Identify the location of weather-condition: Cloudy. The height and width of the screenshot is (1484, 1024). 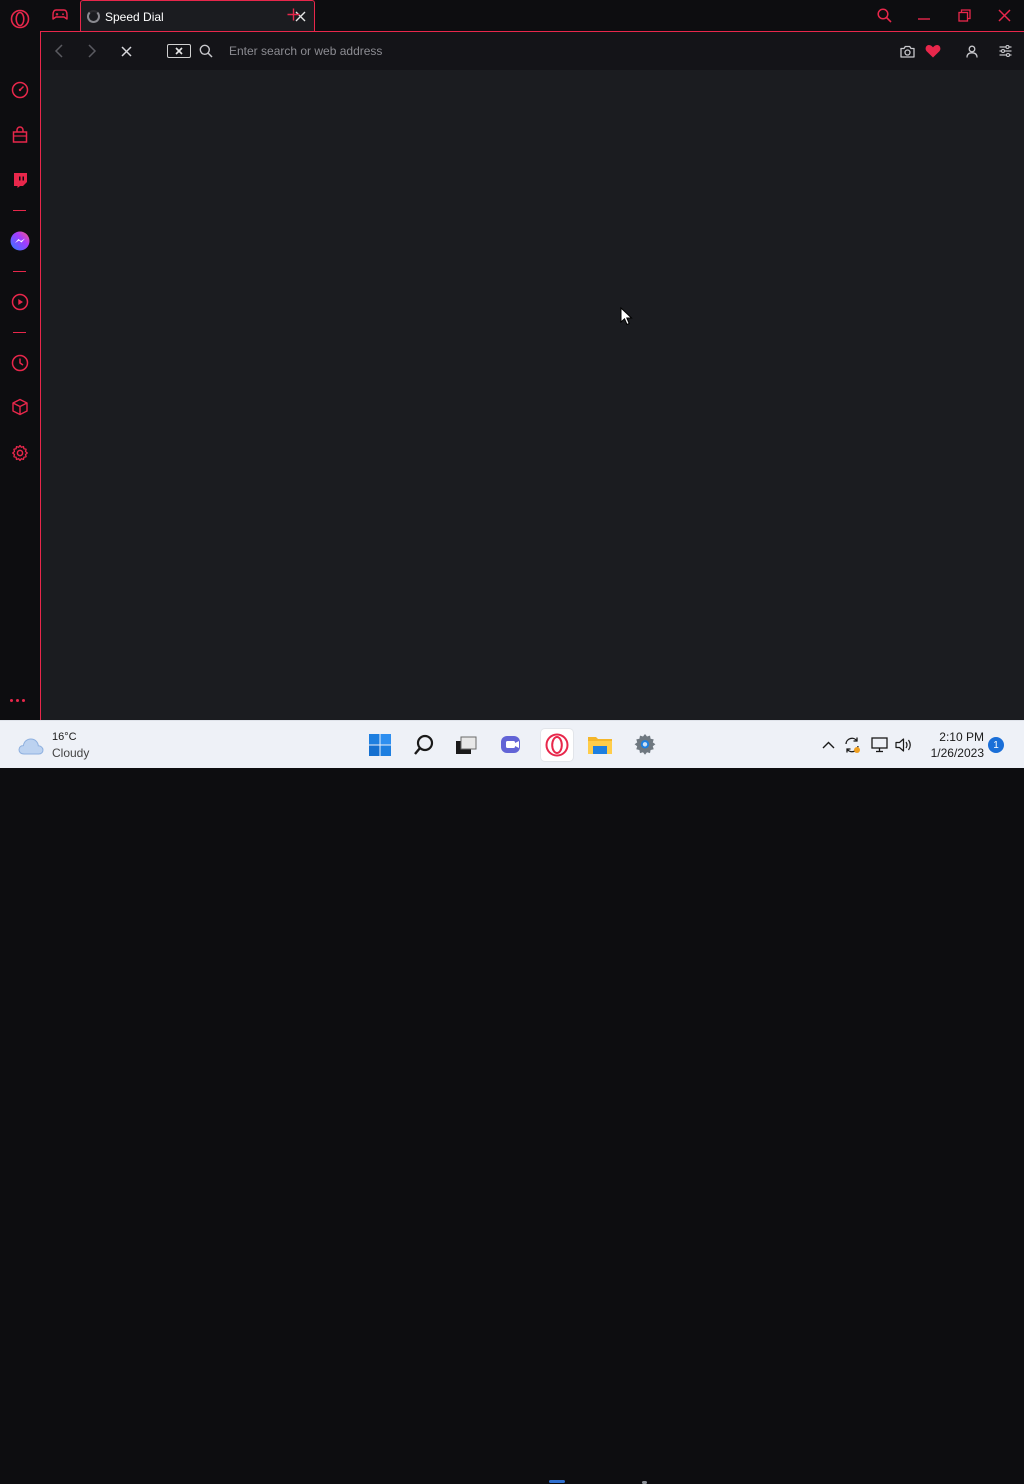
(71, 753).